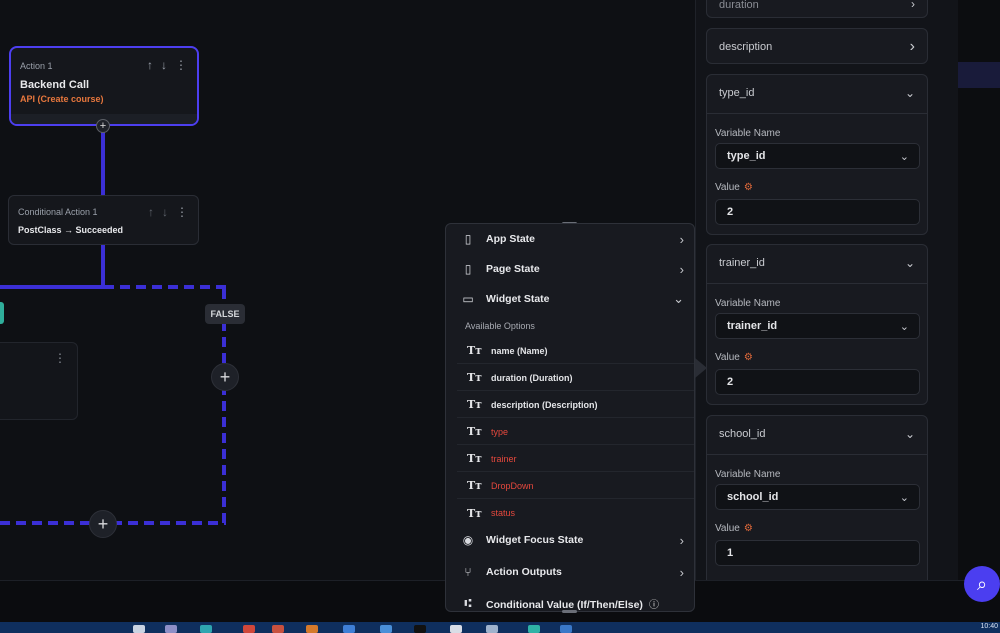 The width and height of the screenshot is (1000, 633). Describe the element at coordinates (575, 513) in the screenshot. I see `option-item: Tт status` at that location.